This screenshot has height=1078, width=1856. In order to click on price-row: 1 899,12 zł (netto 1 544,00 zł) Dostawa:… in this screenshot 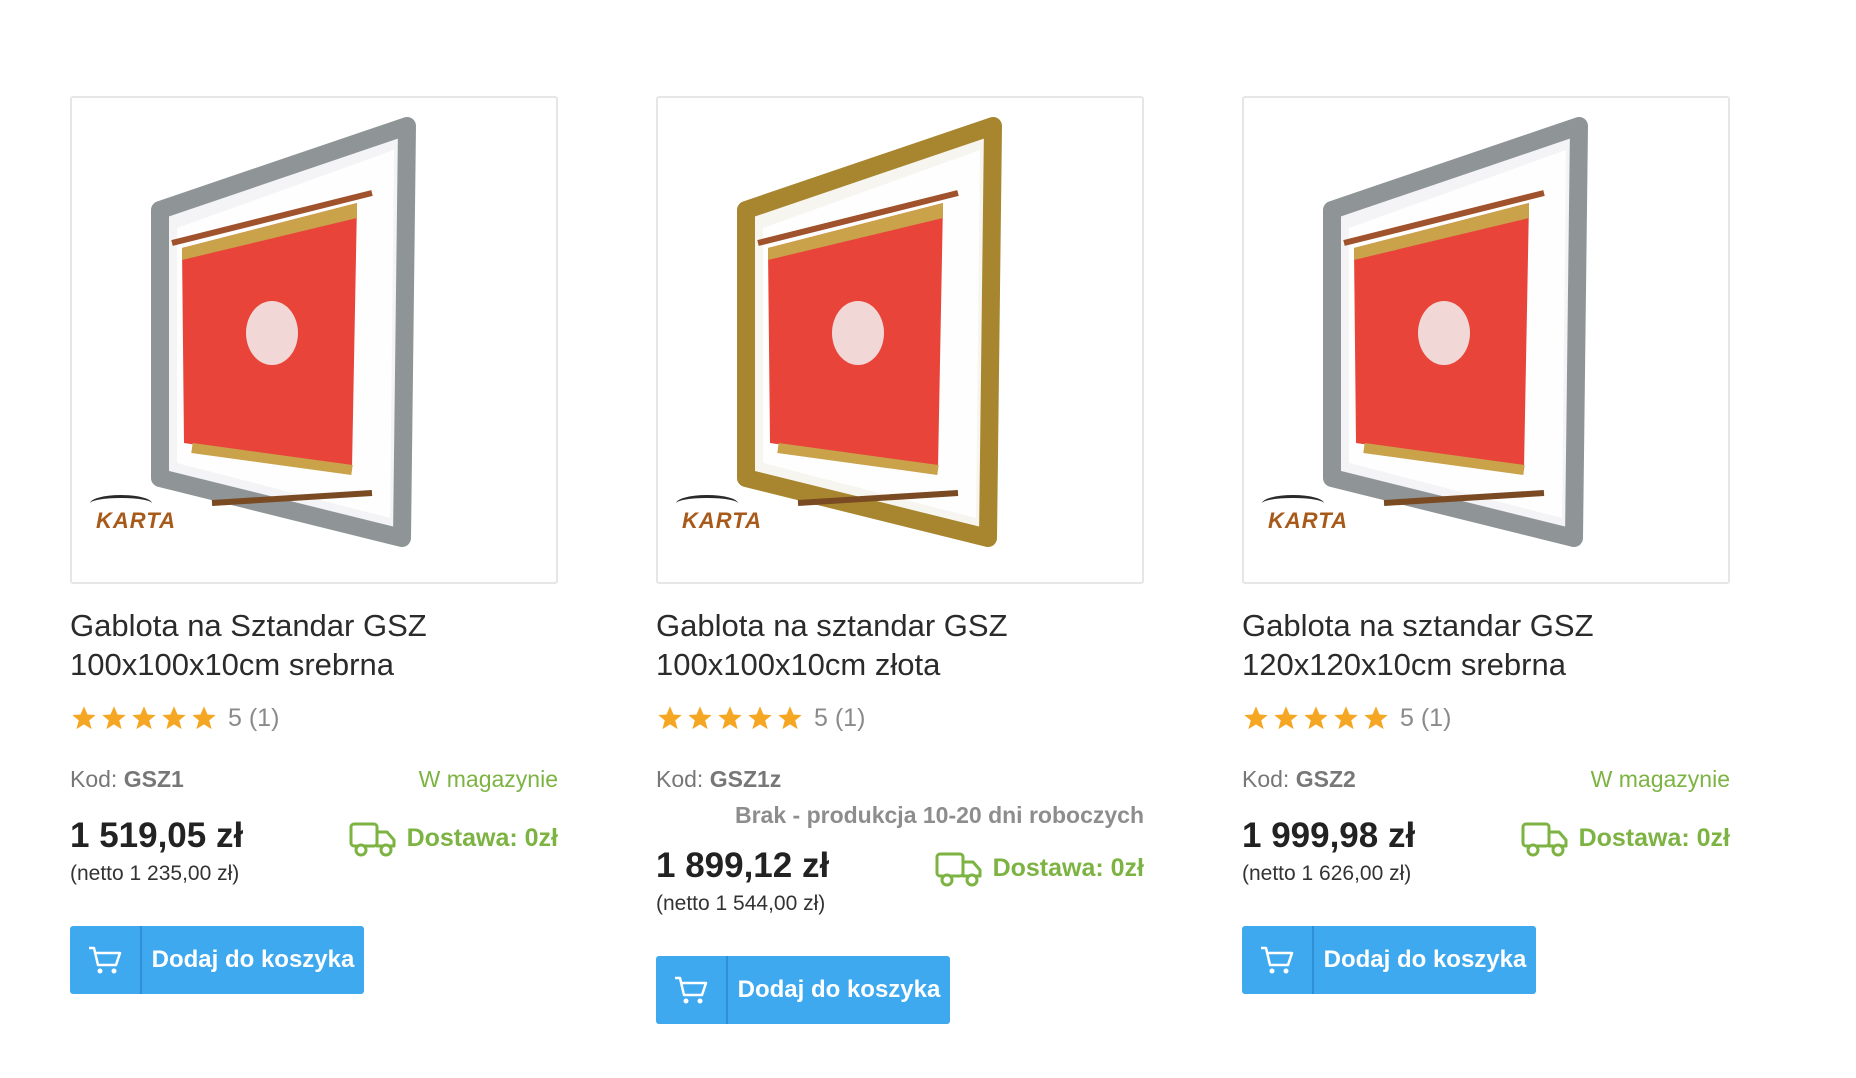, I will do `click(900, 881)`.